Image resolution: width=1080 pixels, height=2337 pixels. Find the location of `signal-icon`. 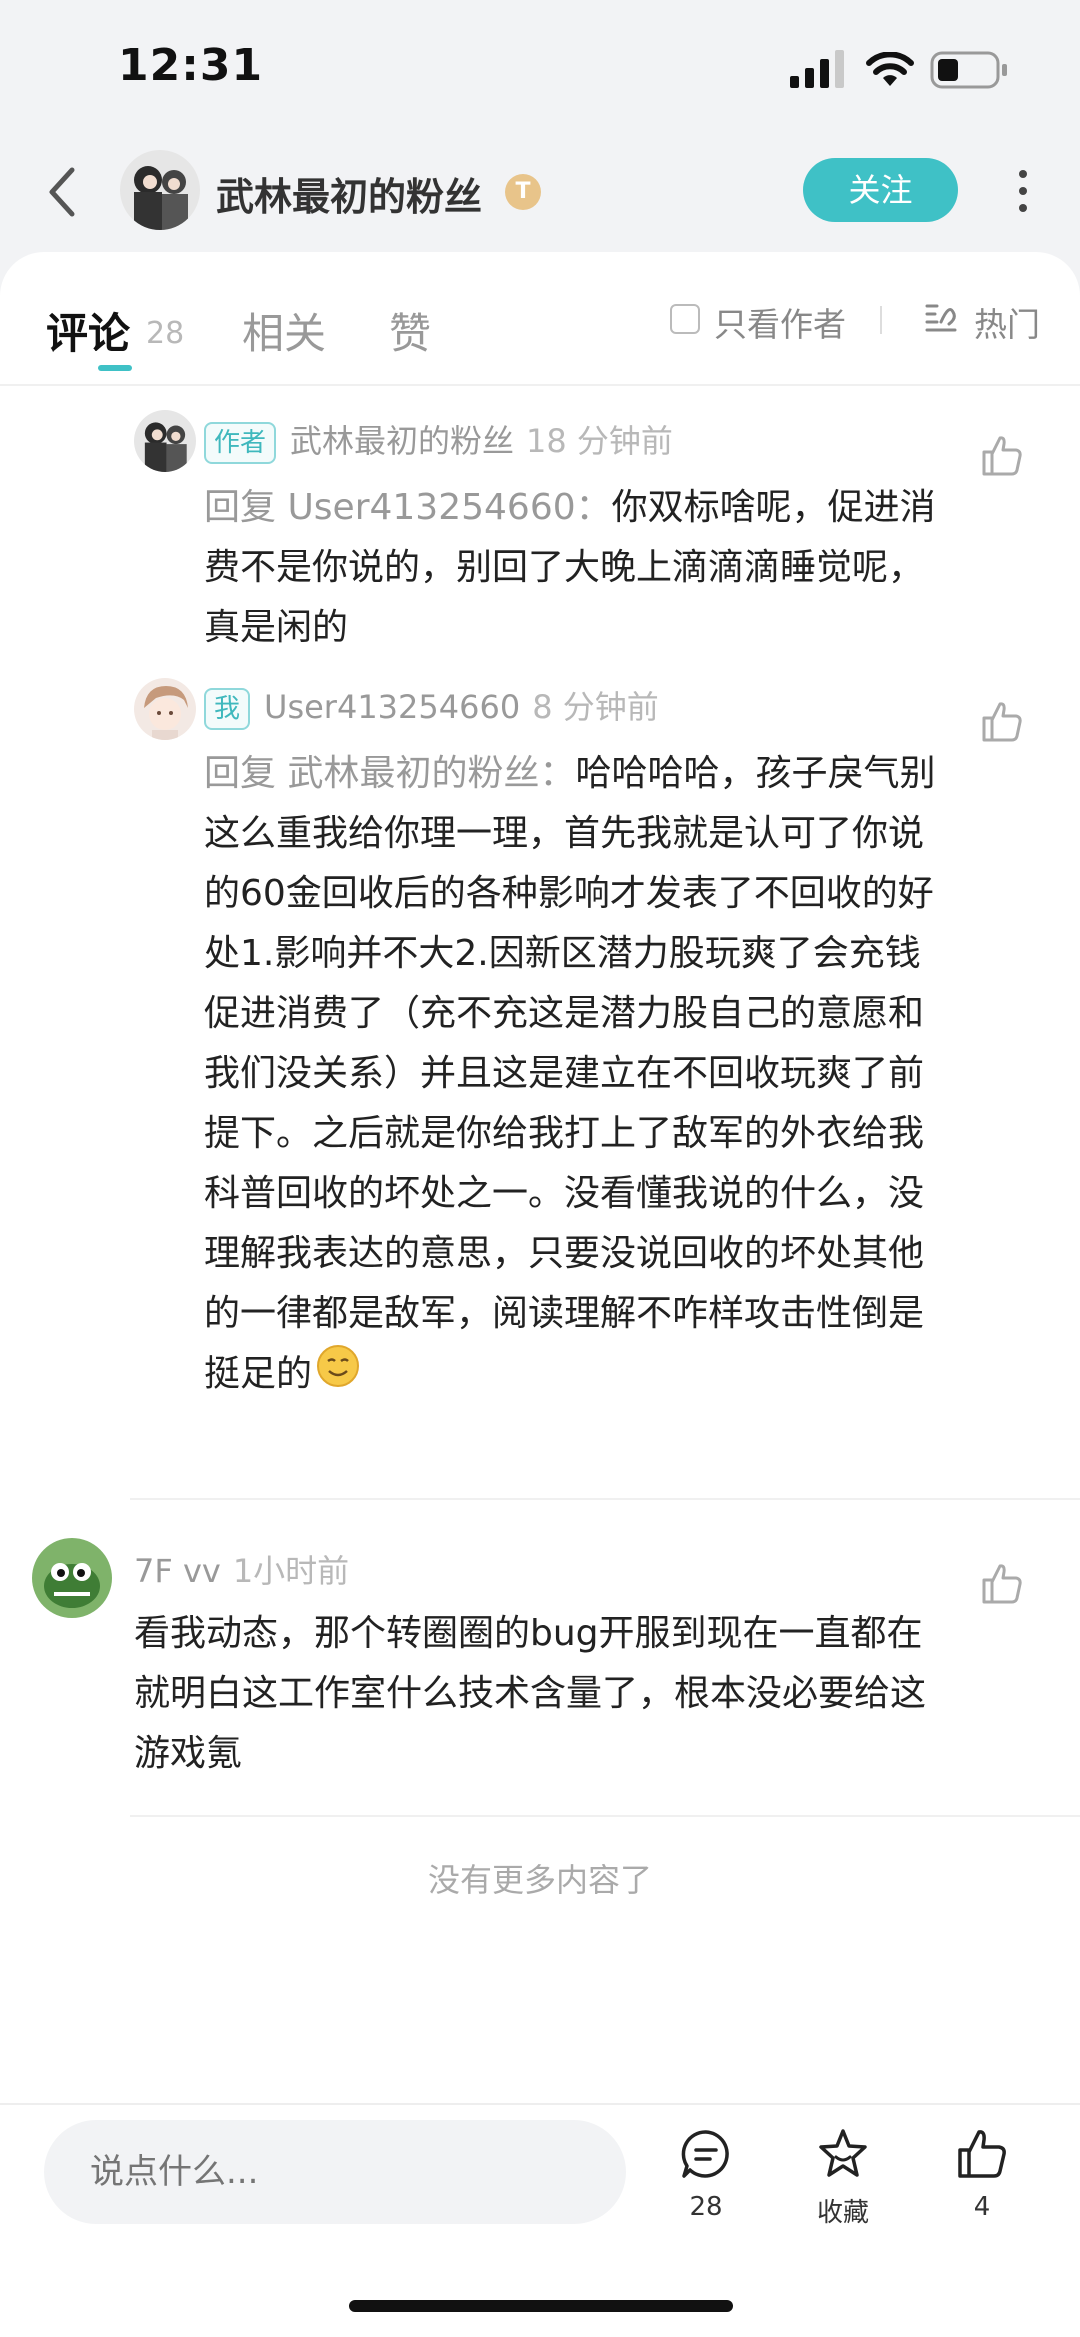

signal-icon is located at coordinates (817, 69).